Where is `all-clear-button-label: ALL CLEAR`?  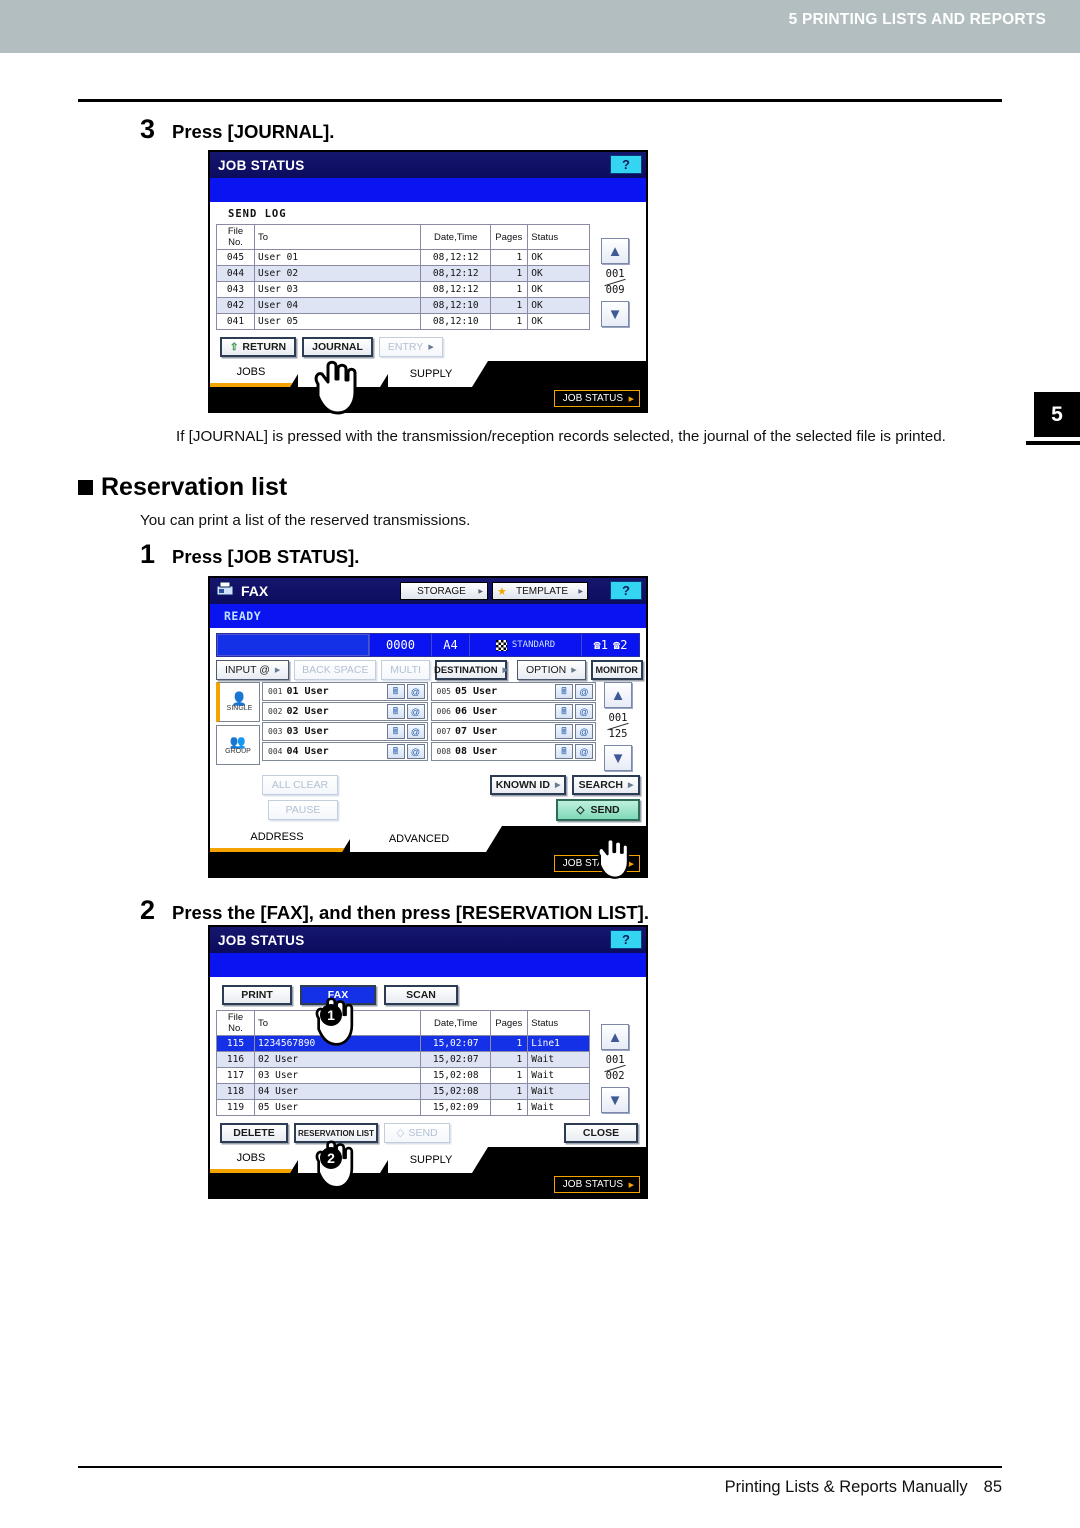
all-clear-button-label: ALL CLEAR is located at coordinates (300, 785).